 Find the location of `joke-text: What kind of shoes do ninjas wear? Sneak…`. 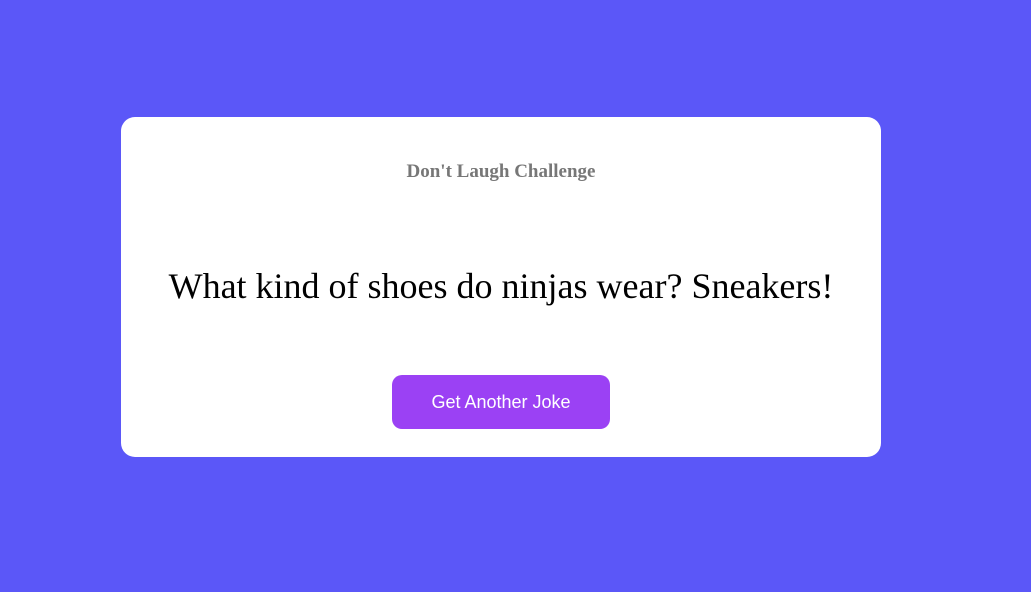

joke-text: What kind of shoes do ninjas wear? Sneak… is located at coordinates (501, 286).